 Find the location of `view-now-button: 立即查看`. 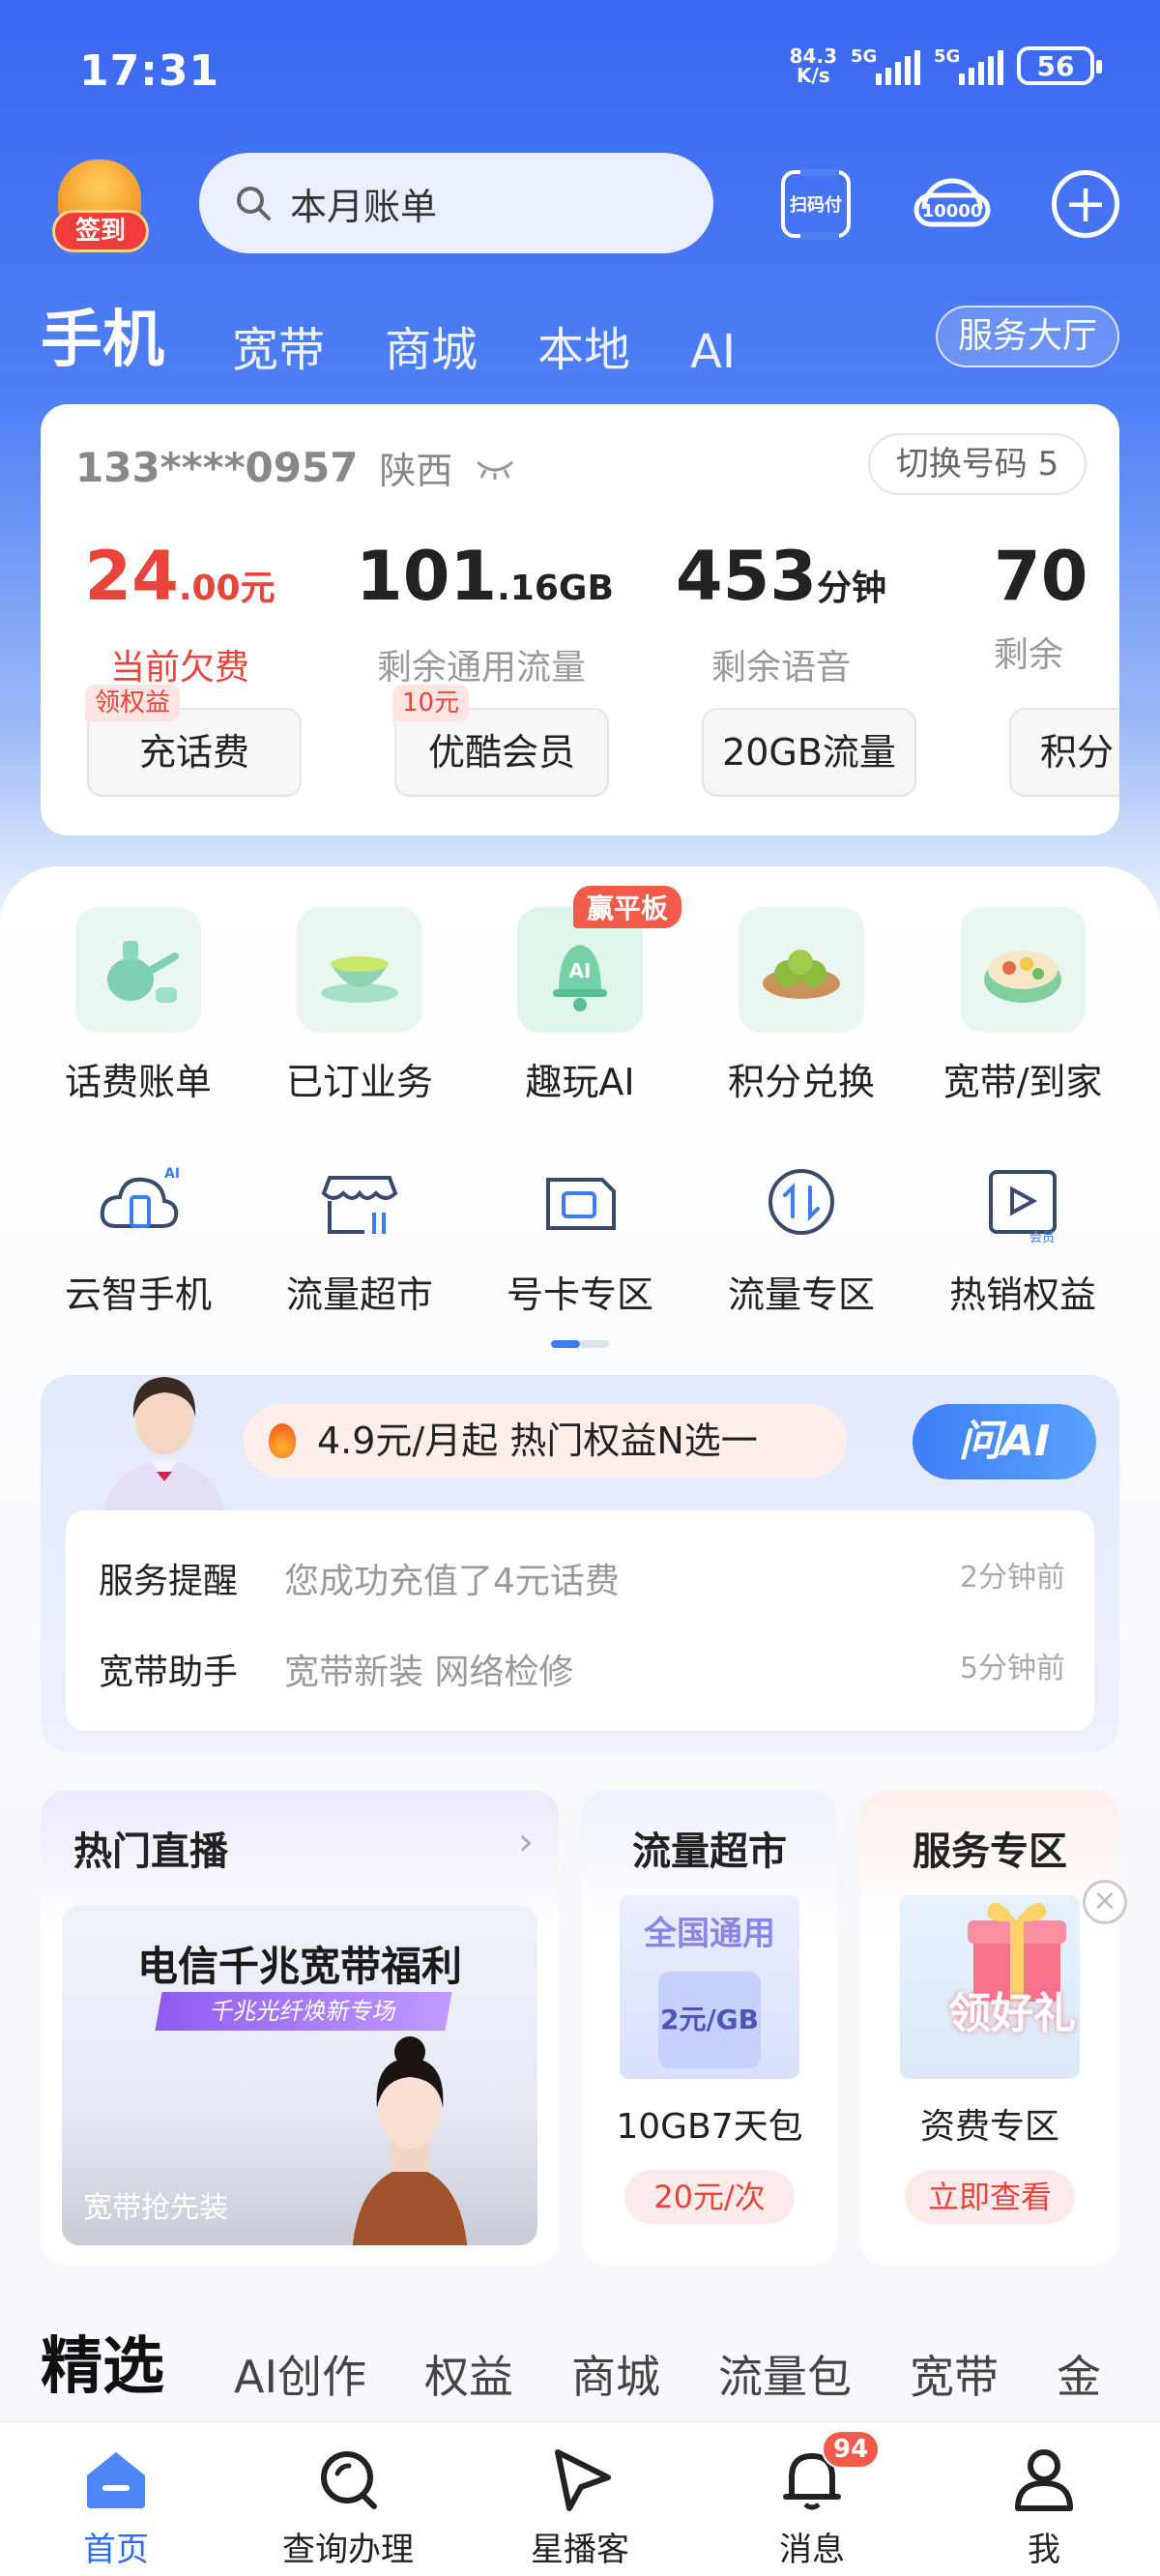

view-now-button: 立即查看 is located at coordinates (990, 2197).